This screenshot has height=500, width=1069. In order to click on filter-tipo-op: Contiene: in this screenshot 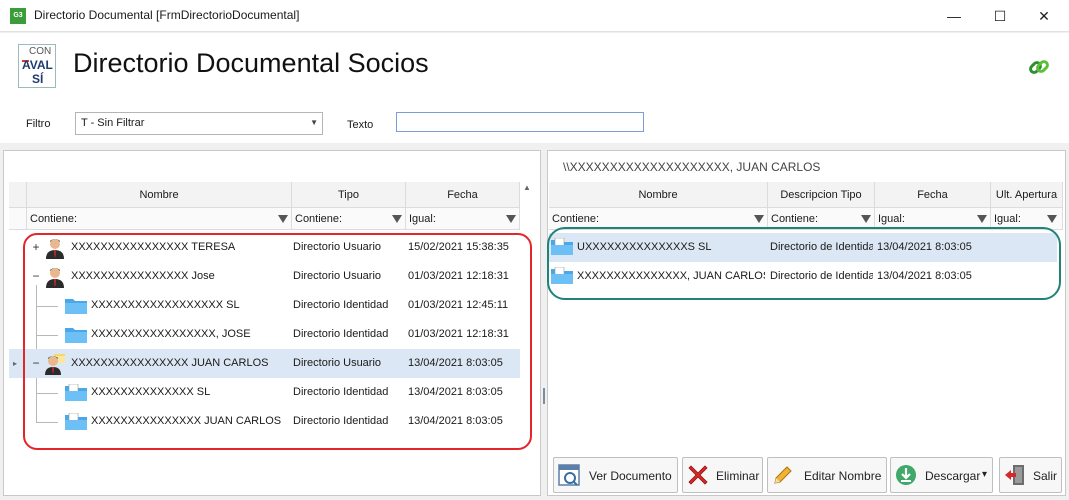, I will do `click(319, 219)`.